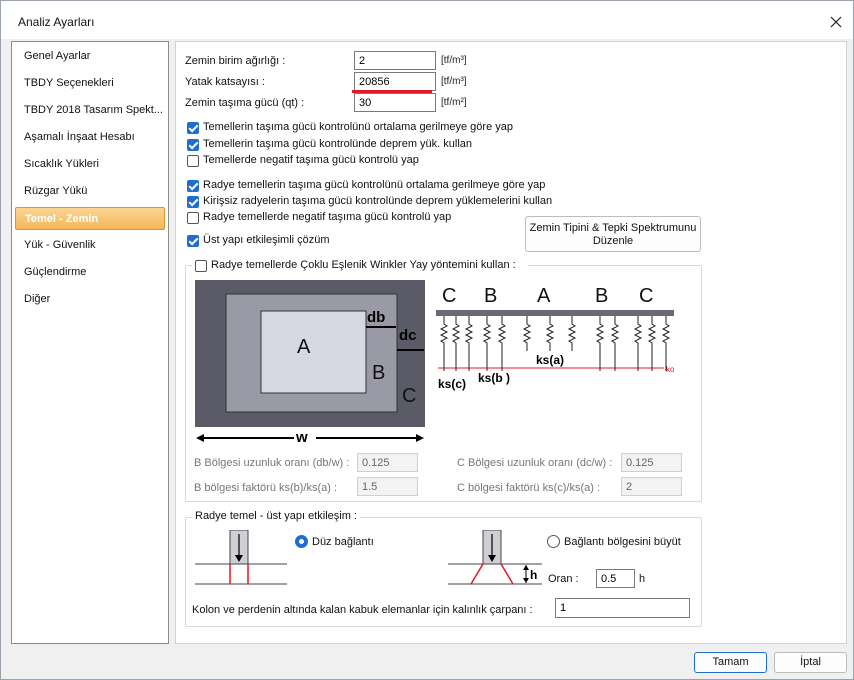 The height and width of the screenshot is (680, 854). What do you see at coordinates (527, 333) in the screenshot?
I see `spring-a1` at bounding box center [527, 333].